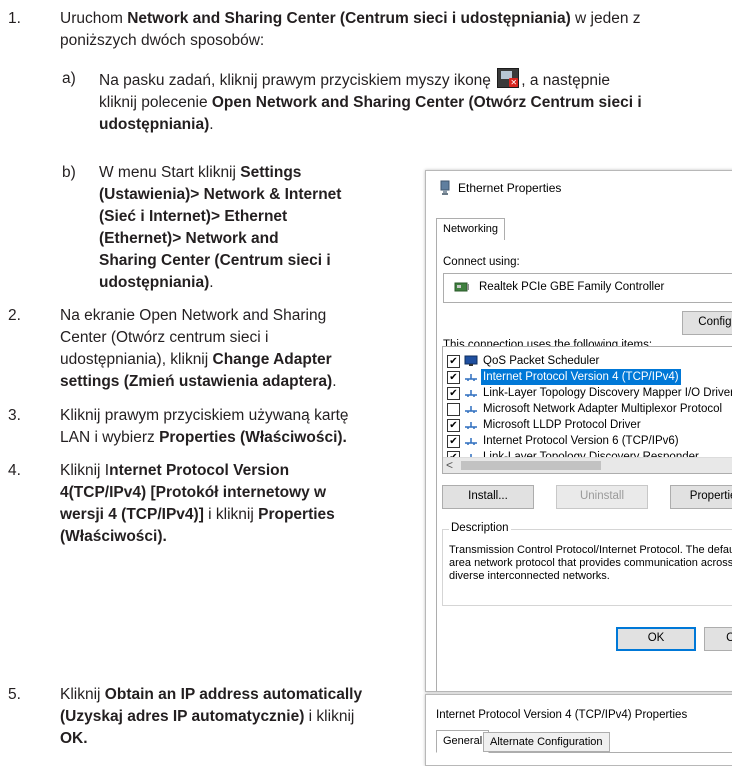  I want to click on step-1a-line1b: , a następnie, so click(566, 80).